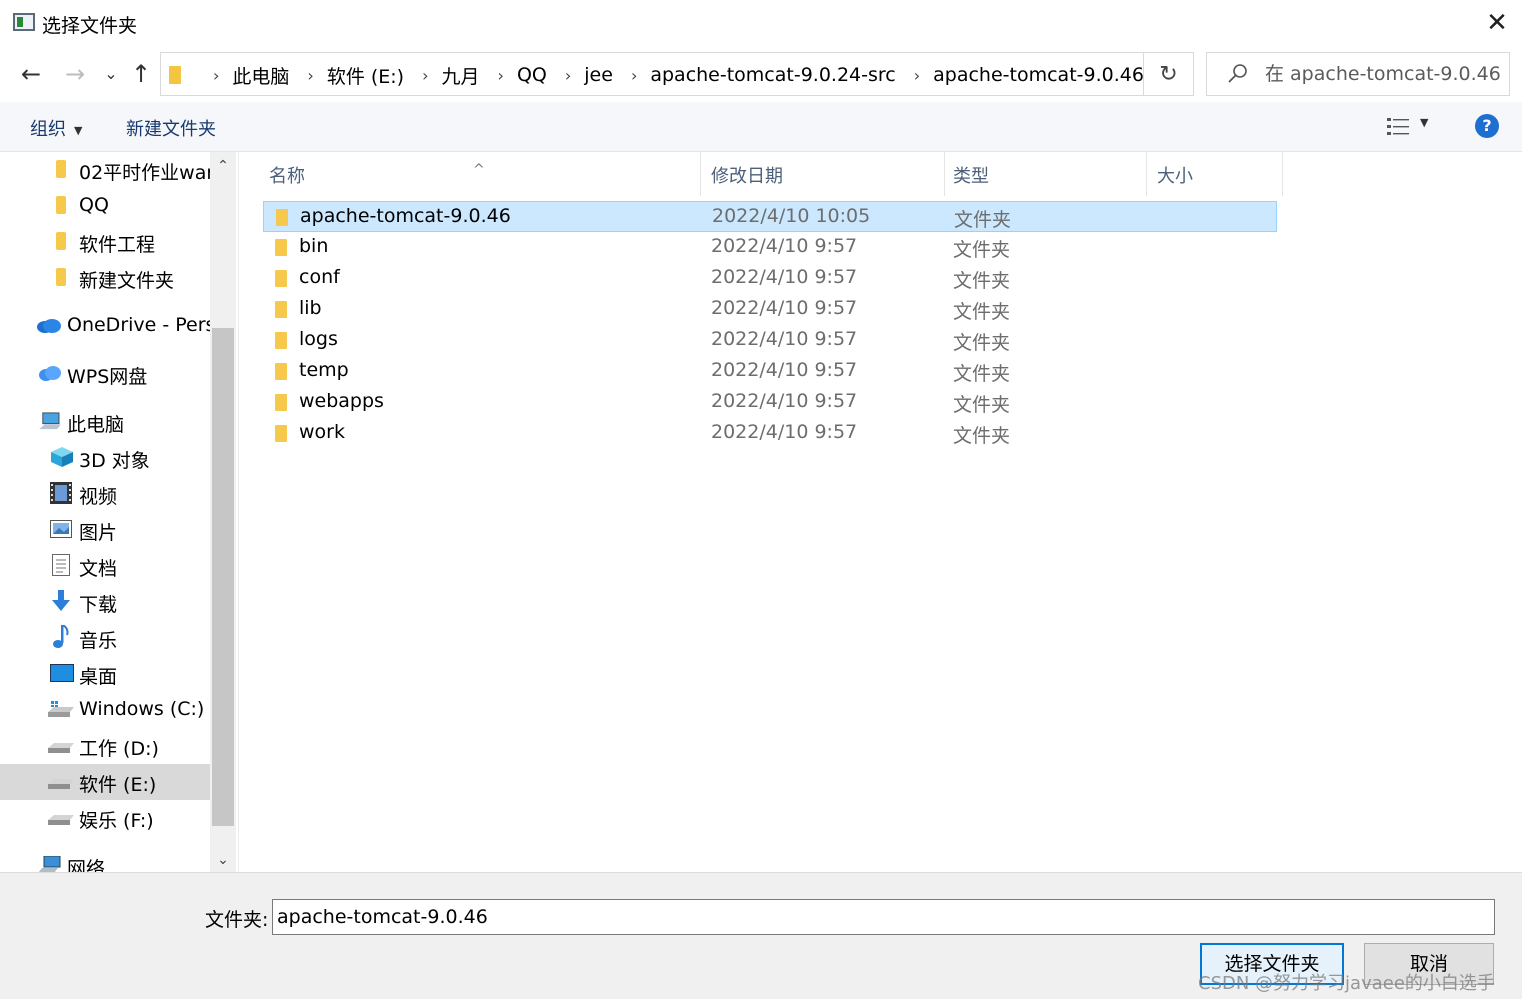 The height and width of the screenshot is (999, 1522). I want to click on table-row: temp 2022/4/10 9:57 文件夹, so click(770, 371).